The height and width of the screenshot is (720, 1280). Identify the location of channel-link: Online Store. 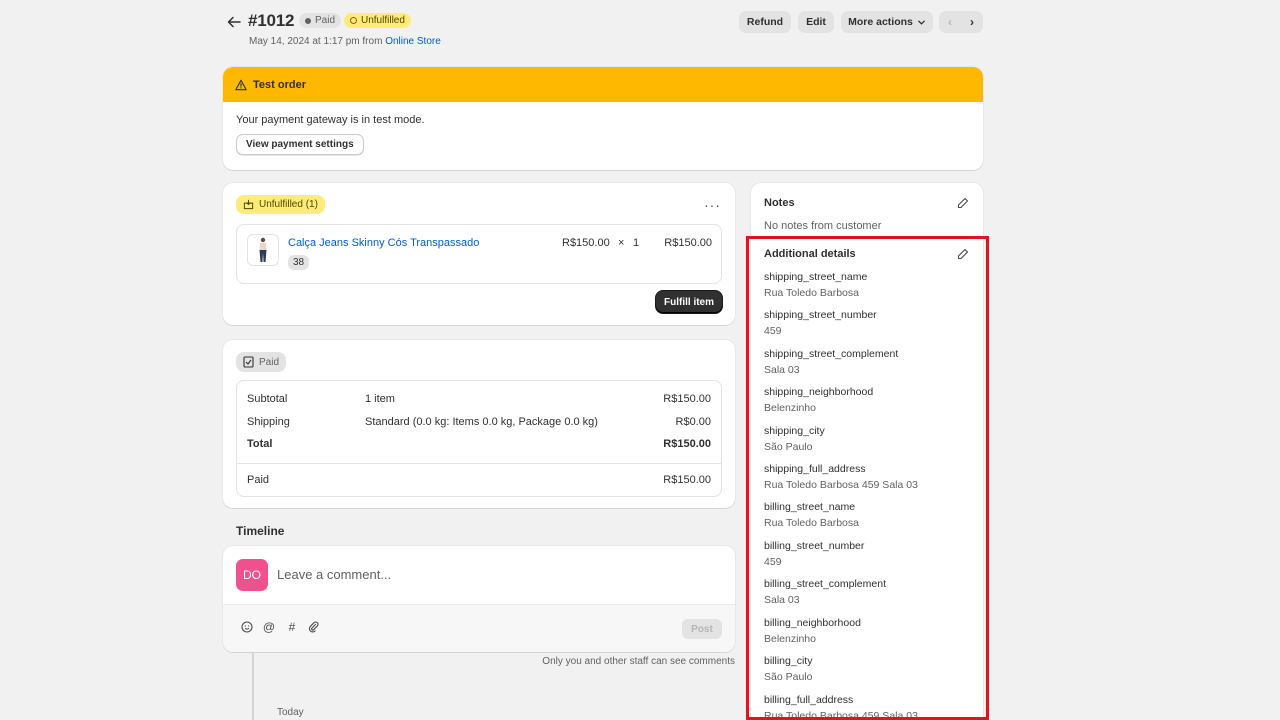
(413, 41).